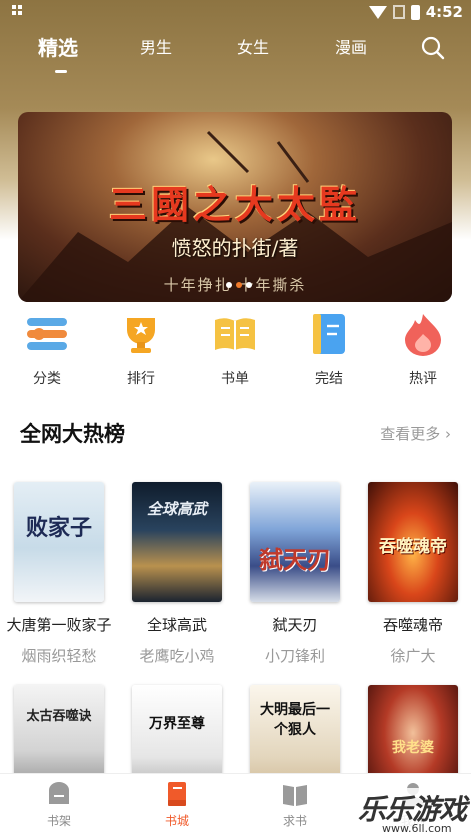  What do you see at coordinates (59, 542) in the screenshot?
I see `book-cover: 败家子` at bounding box center [59, 542].